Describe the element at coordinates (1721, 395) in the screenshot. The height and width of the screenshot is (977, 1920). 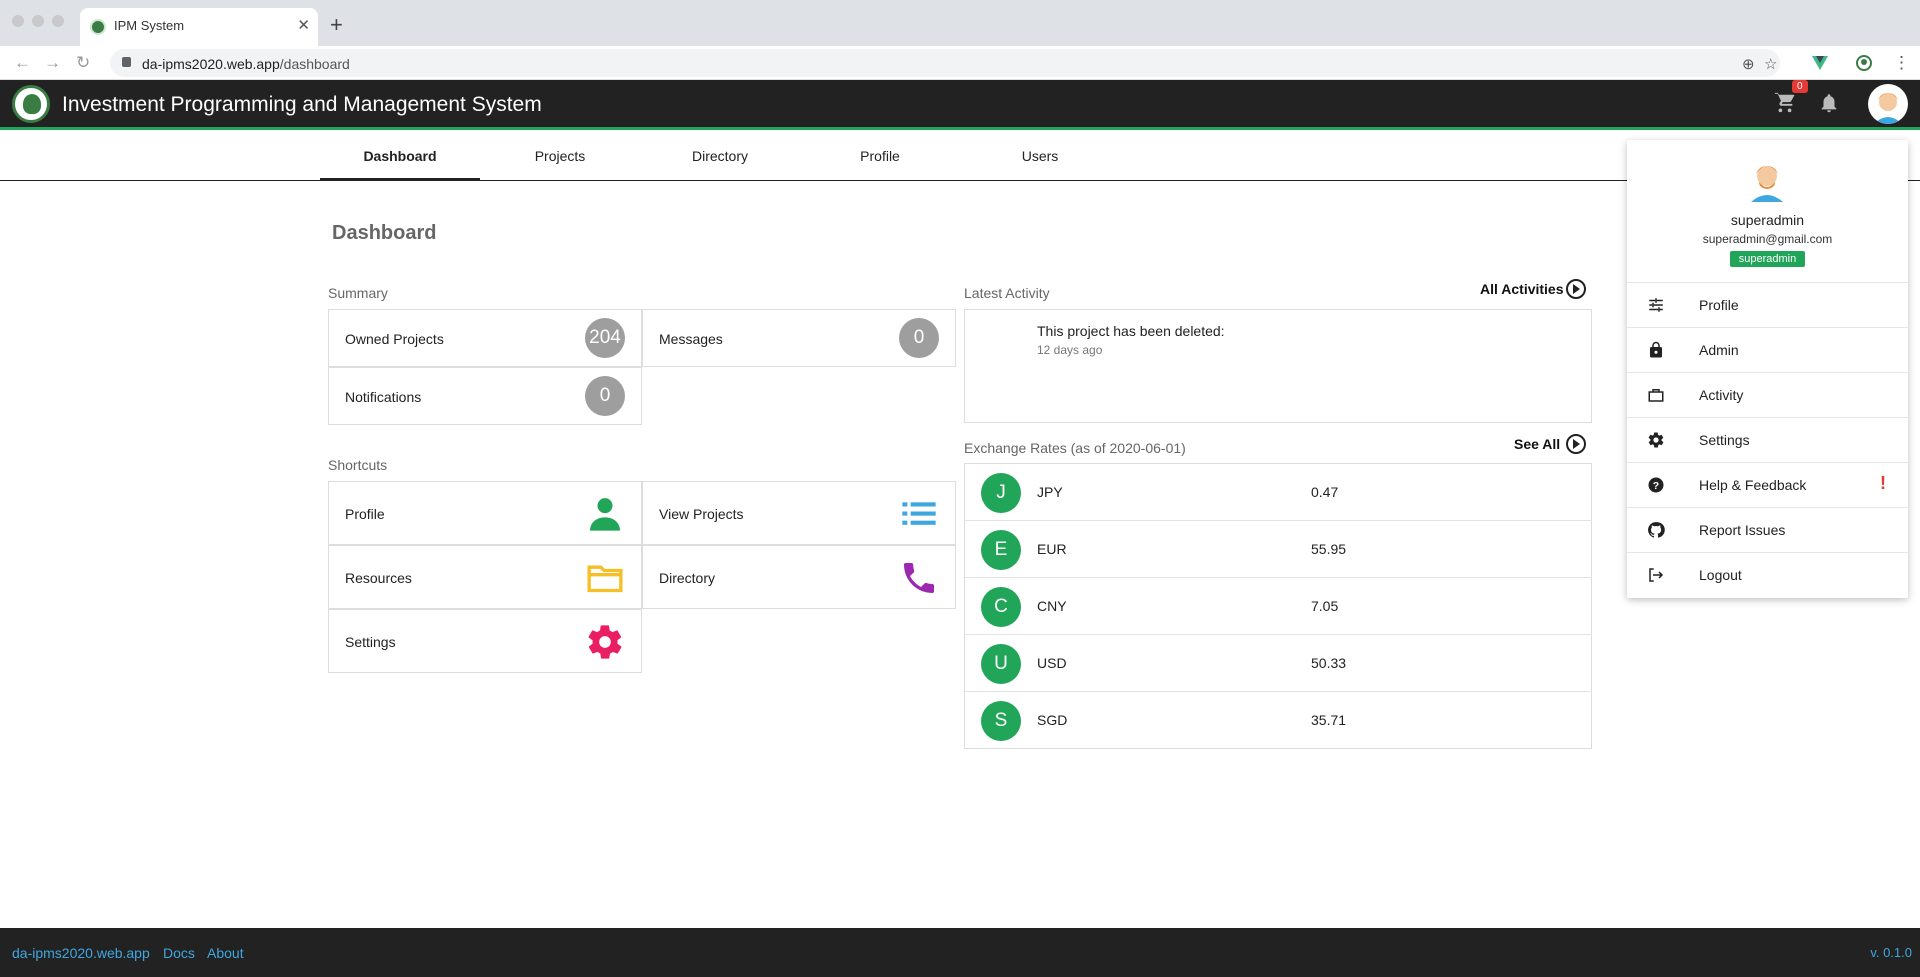
I see `menu-item-label: Activity` at that location.